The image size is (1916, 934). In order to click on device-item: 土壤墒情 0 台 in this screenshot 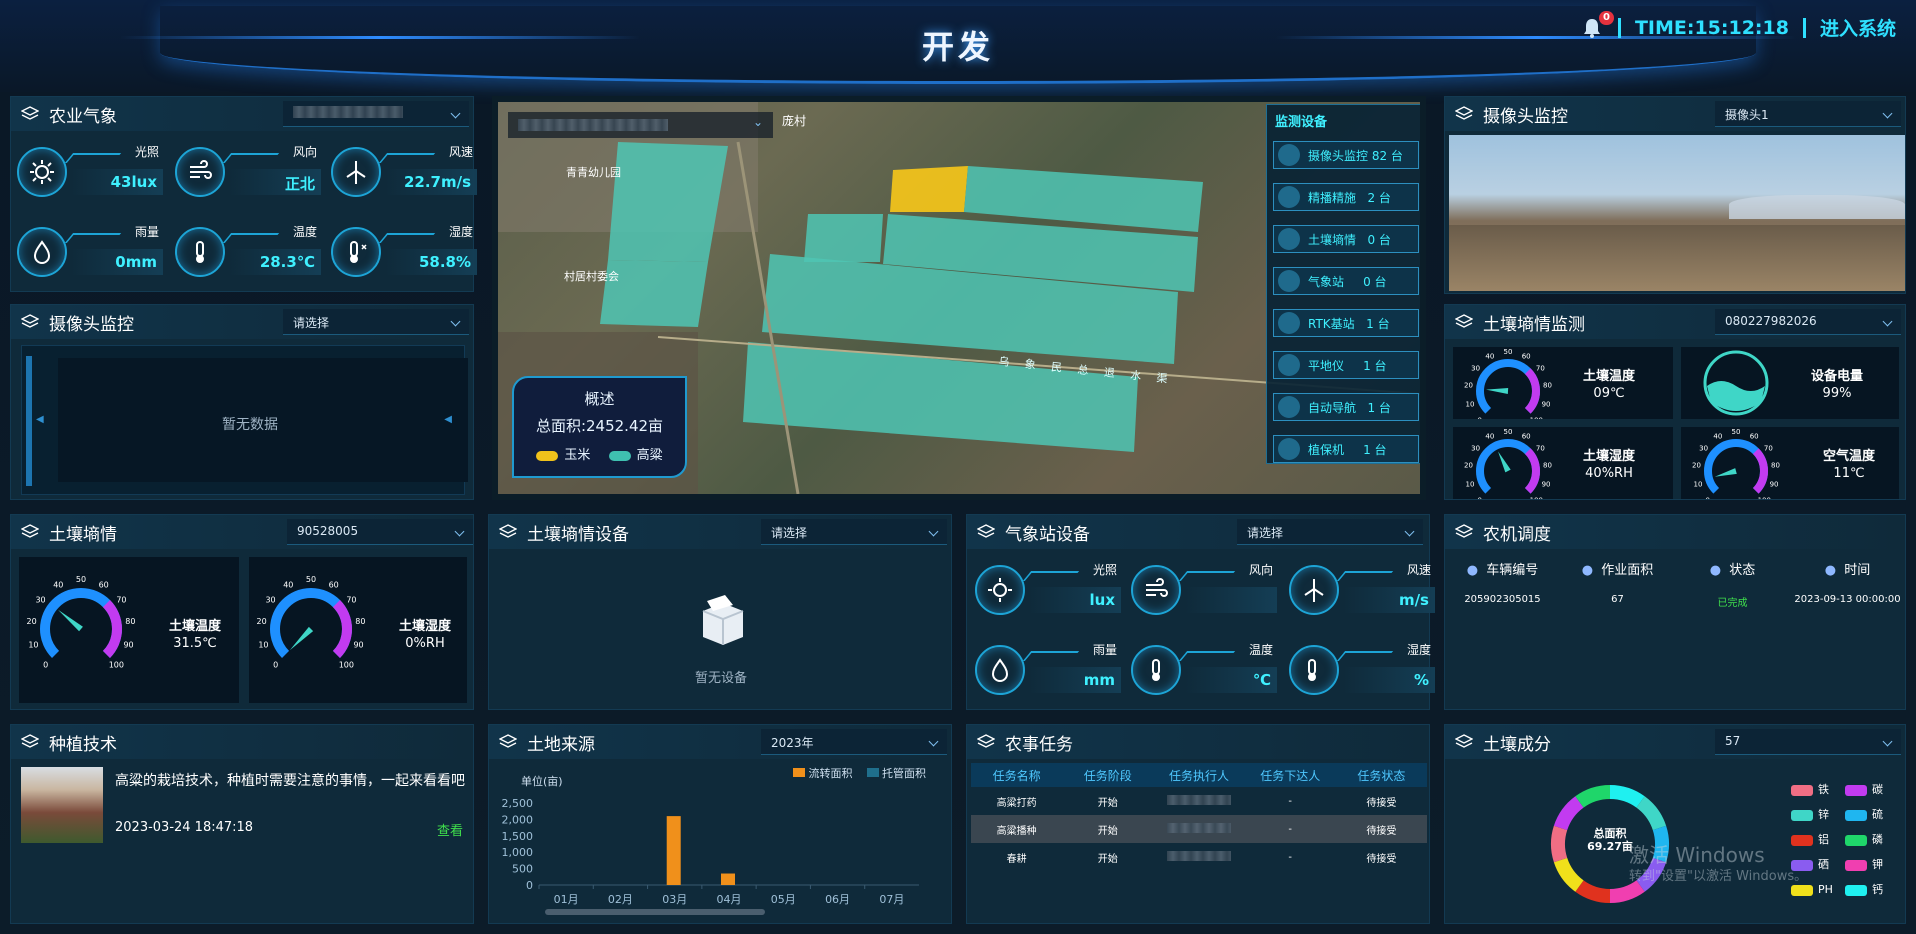, I will do `click(1346, 239)`.